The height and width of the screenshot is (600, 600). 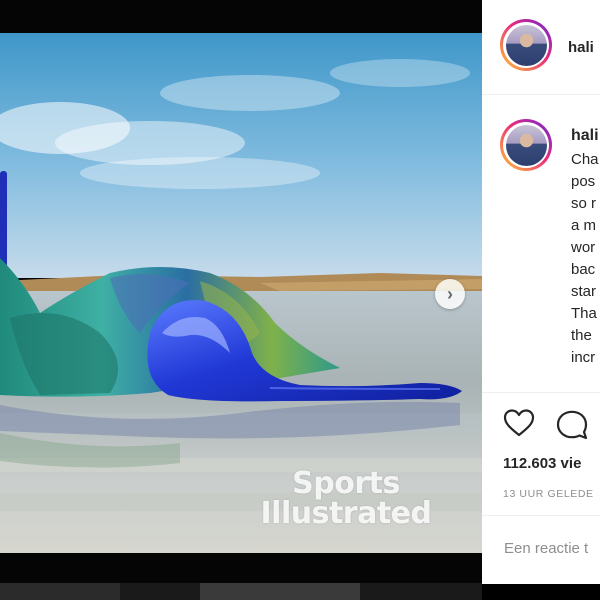 I want to click on comment-input: Een reactie t, so click(x=546, y=548).